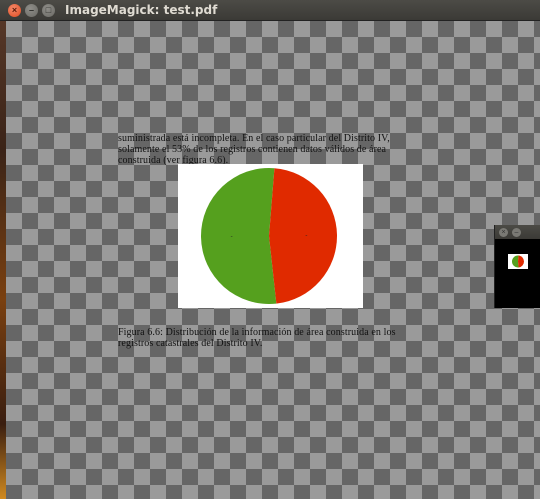  I want to click on preview-minimize-icon: –, so click(516, 232).